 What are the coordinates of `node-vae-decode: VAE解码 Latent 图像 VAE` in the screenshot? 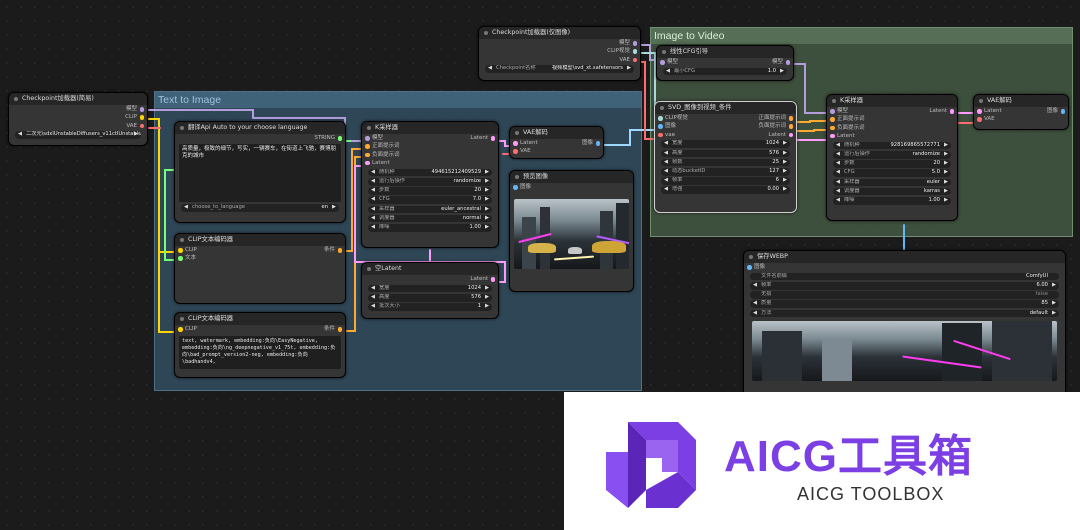 It's located at (556, 142).